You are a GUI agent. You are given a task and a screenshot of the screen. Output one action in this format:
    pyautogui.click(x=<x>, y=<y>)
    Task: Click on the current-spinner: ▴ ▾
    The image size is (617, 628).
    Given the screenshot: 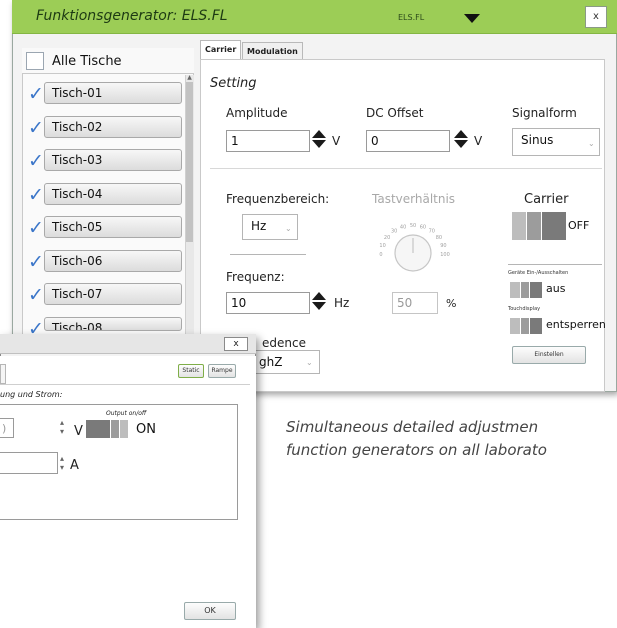 What is the action you would take?
    pyautogui.click(x=62, y=463)
    